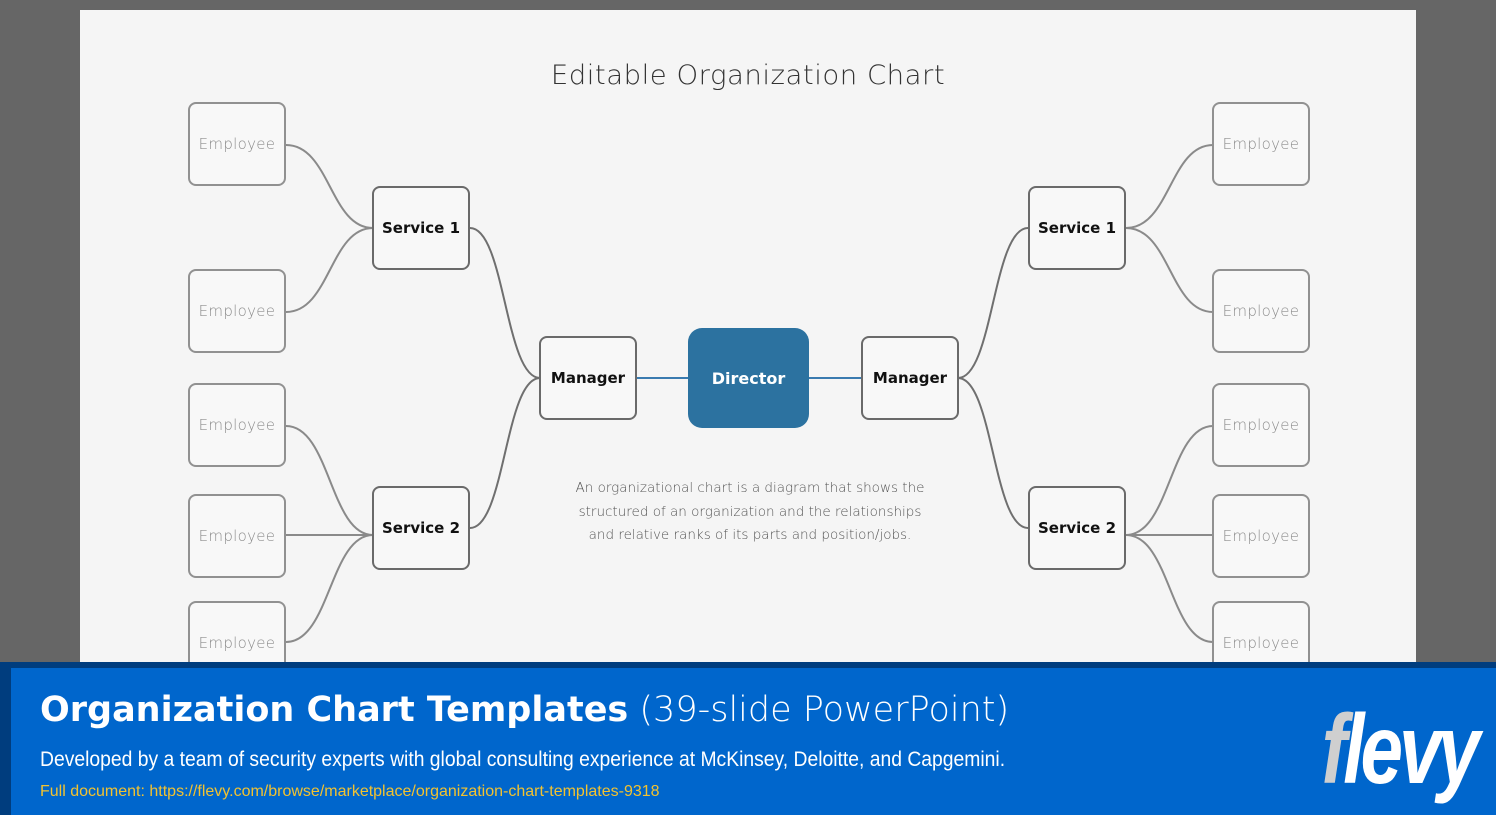 The width and height of the screenshot is (1496, 815). I want to click on connector-l-s2-mgr, so click(505, 453).